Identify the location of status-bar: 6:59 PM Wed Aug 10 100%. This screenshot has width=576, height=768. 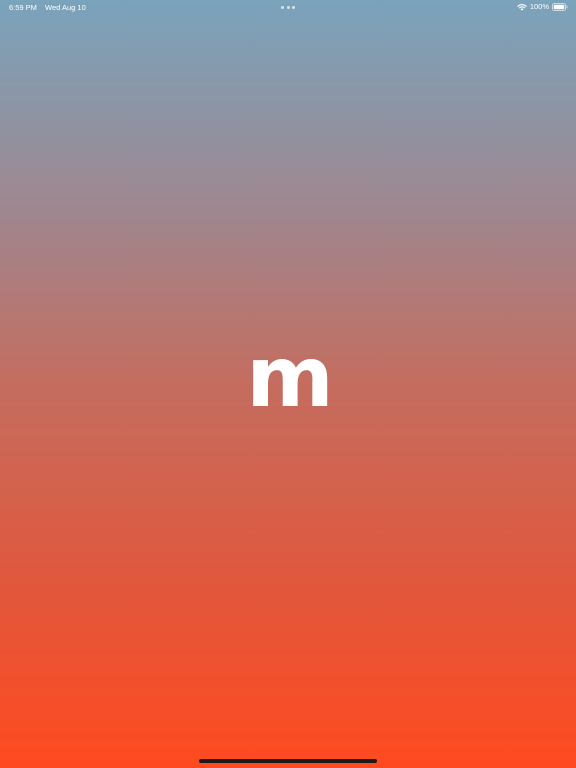
(288, 7).